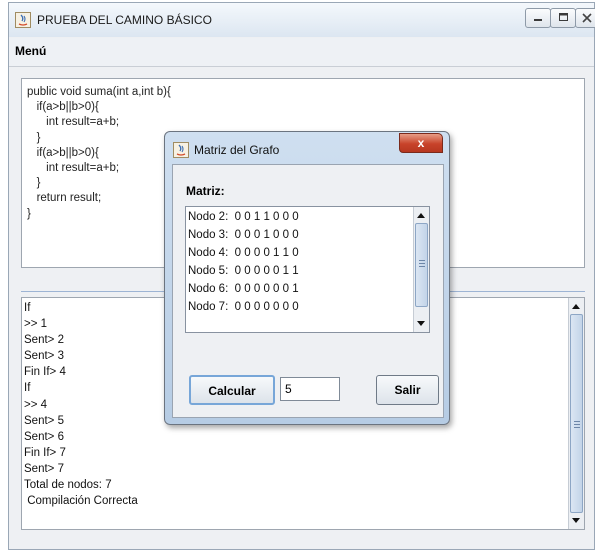 This screenshot has width=595, height=550. What do you see at coordinates (237, 150) in the screenshot?
I see `dialog-title: Matriz del Grafo` at bounding box center [237, 150].